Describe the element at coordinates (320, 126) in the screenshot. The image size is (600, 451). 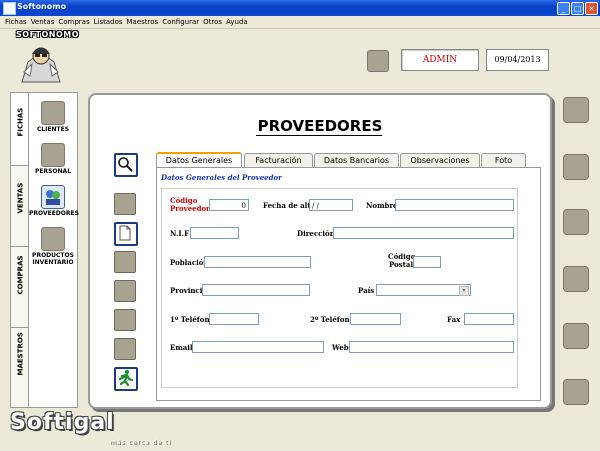
I see `page-title: PROVEEDORES` at that location.